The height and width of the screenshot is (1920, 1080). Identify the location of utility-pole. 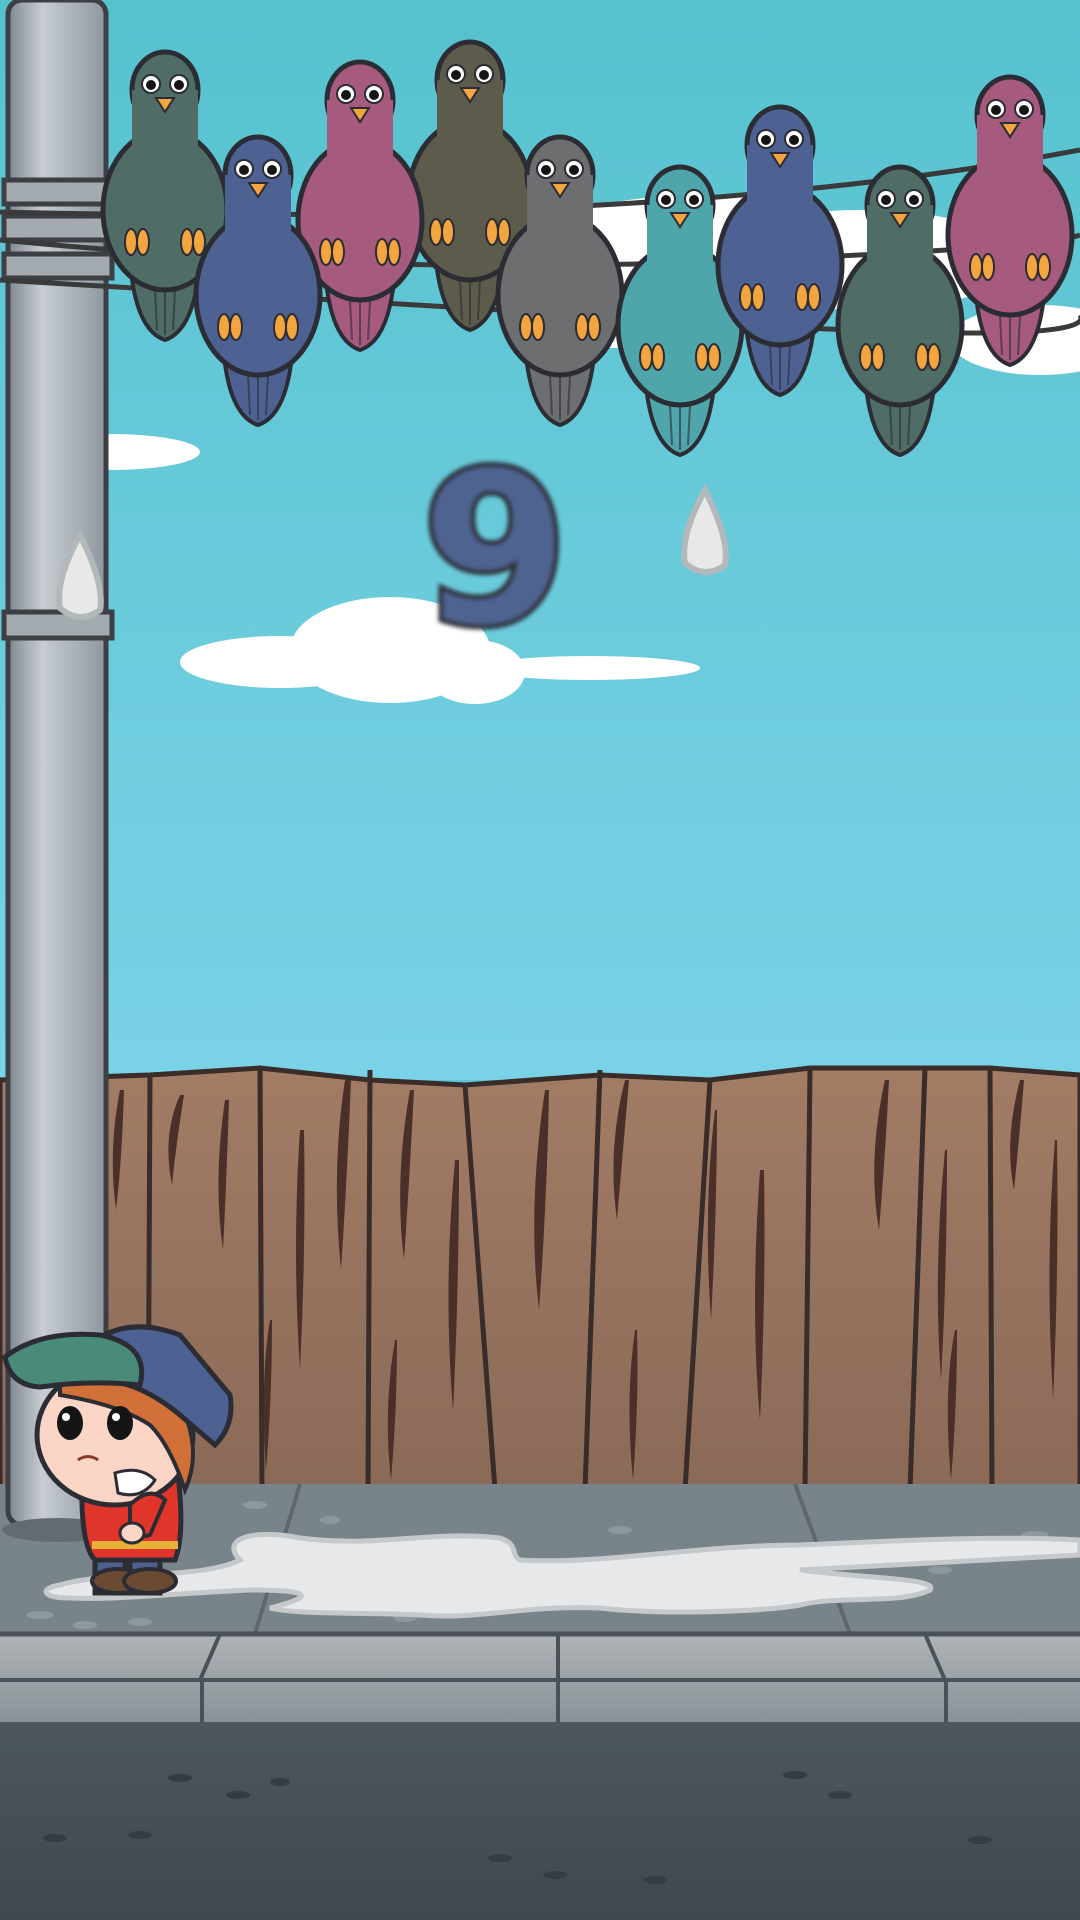
(58, 771).